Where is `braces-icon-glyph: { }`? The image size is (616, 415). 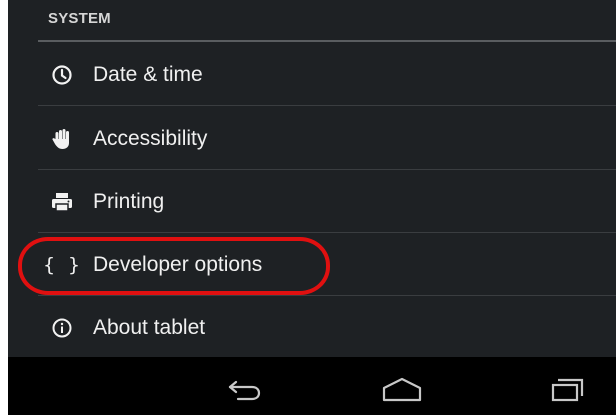 braces-icon-glyph: { } is located at coordinates (62, 264).